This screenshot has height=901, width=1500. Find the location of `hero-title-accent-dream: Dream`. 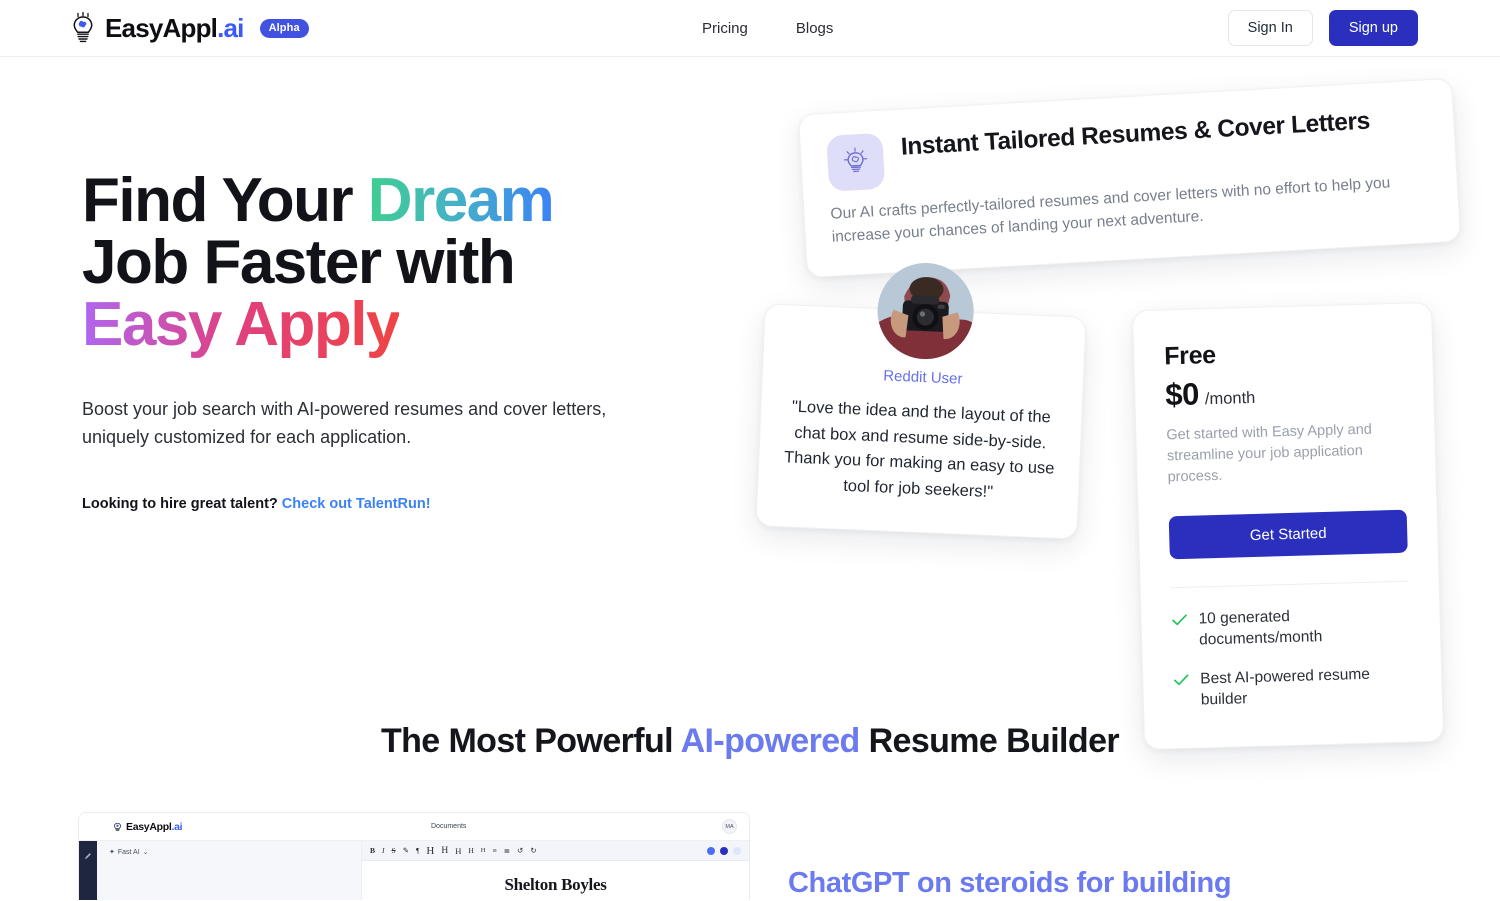

hero-title-accent-dream: Dream is located at coordinates (461, 200).